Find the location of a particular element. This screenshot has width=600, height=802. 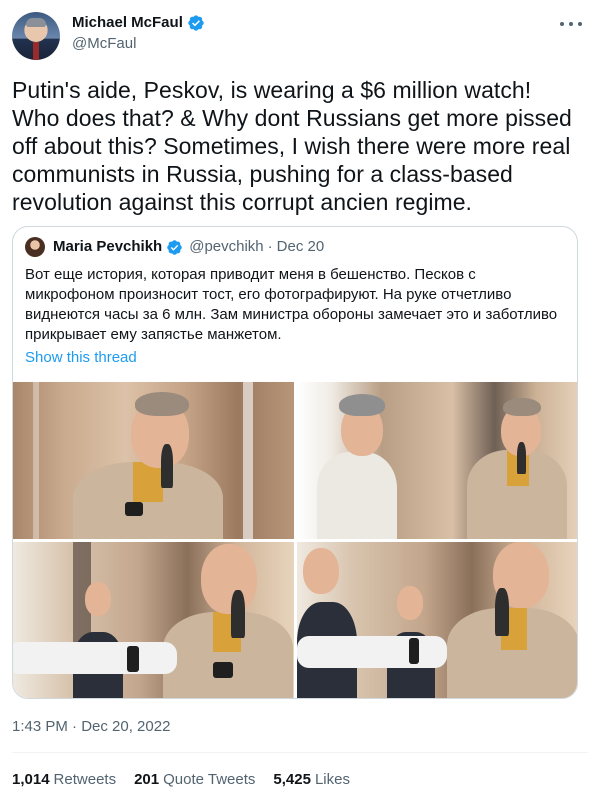

quoted-author-avatar is located at coordinates (35, 247).